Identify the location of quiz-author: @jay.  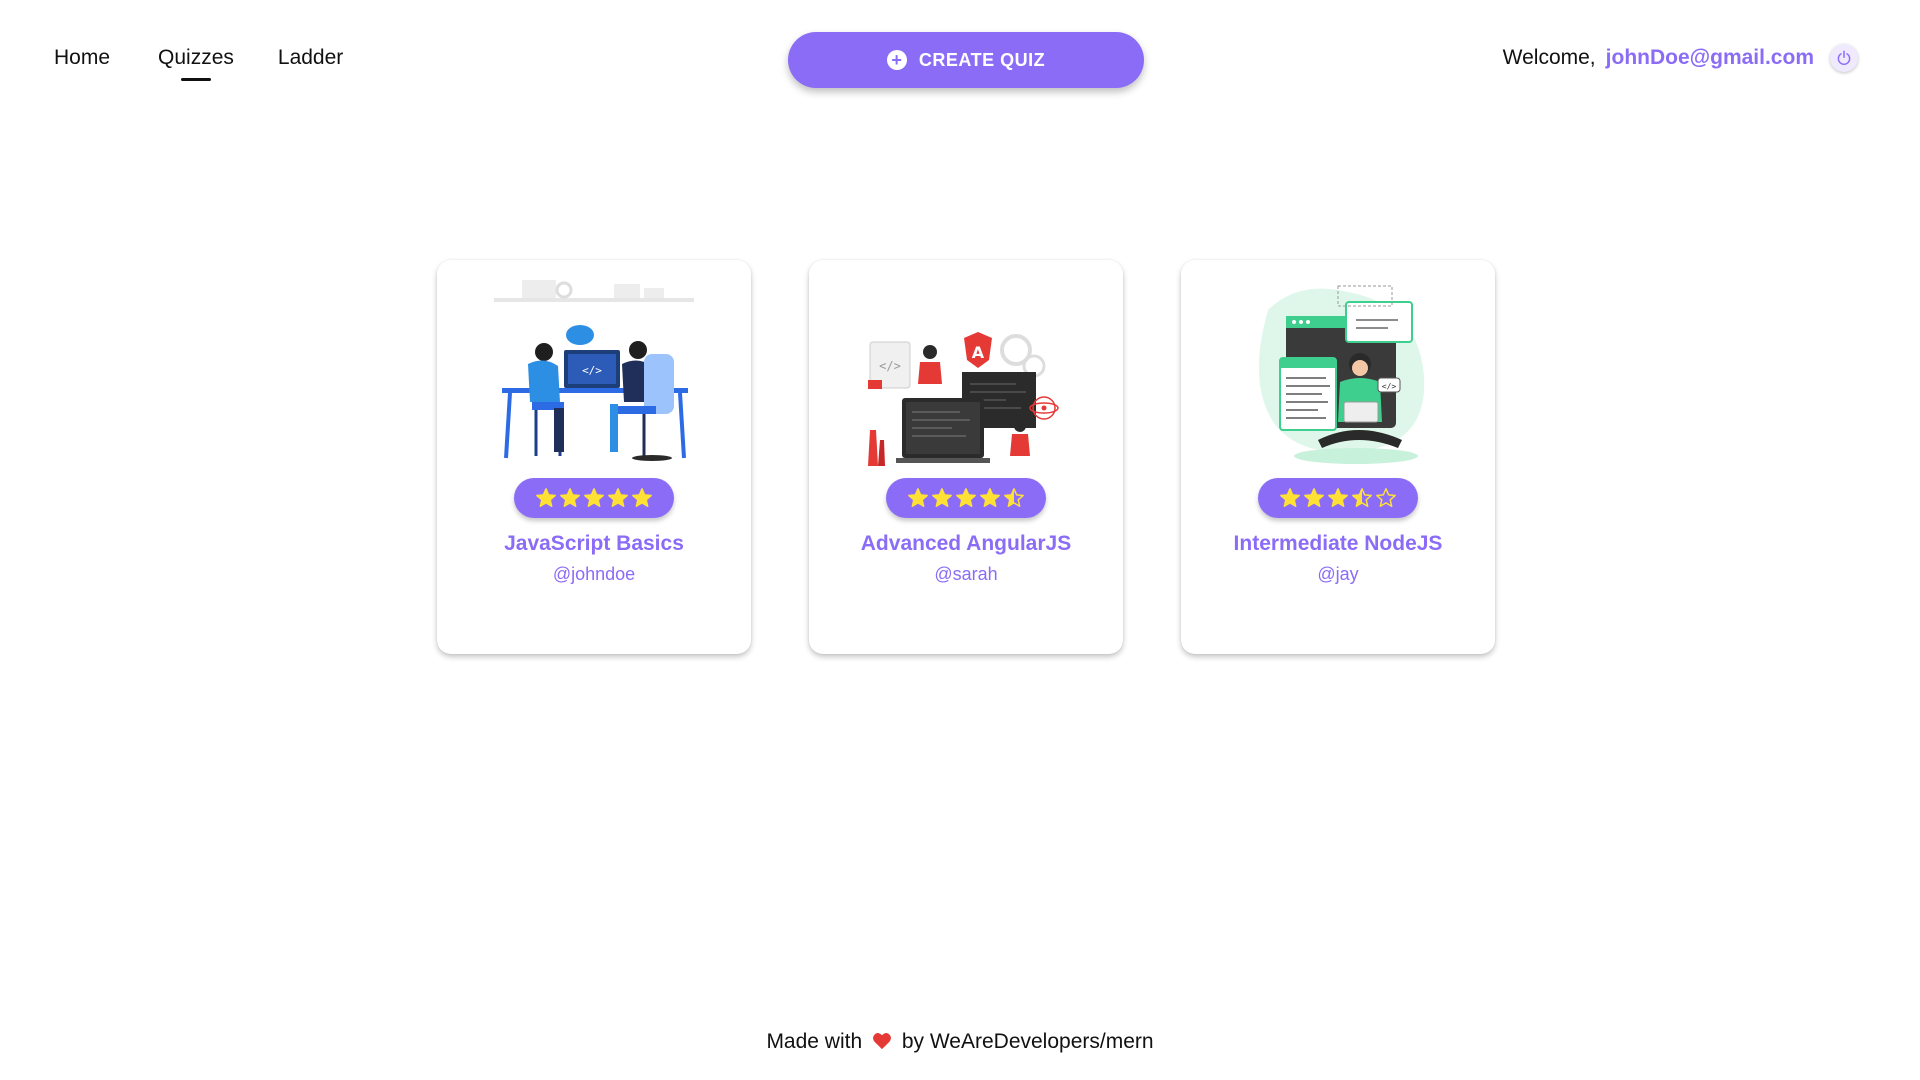
(1338, 574).